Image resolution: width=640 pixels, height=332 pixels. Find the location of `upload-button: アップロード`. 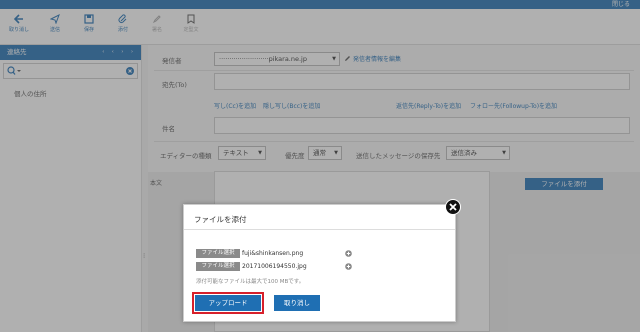

upload-button: アップロード is located at coordinates (228, 303).